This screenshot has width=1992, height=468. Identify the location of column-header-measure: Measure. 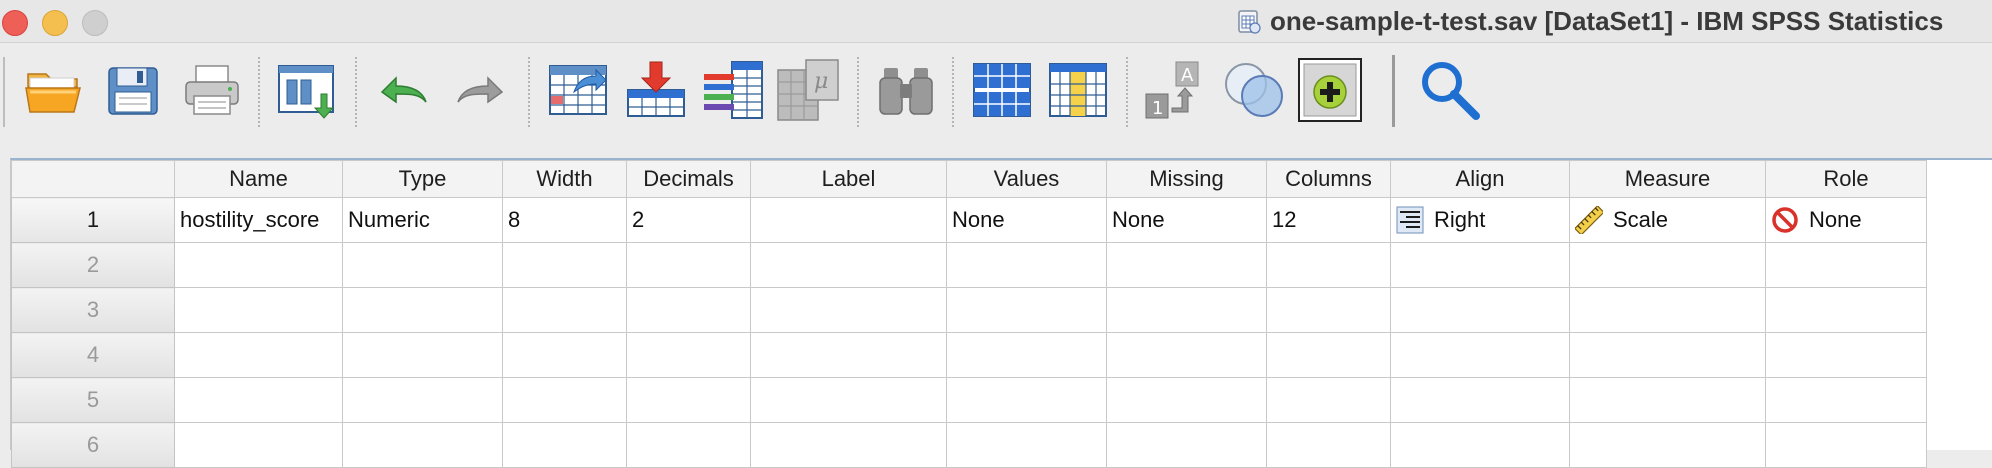
(1667, 179).